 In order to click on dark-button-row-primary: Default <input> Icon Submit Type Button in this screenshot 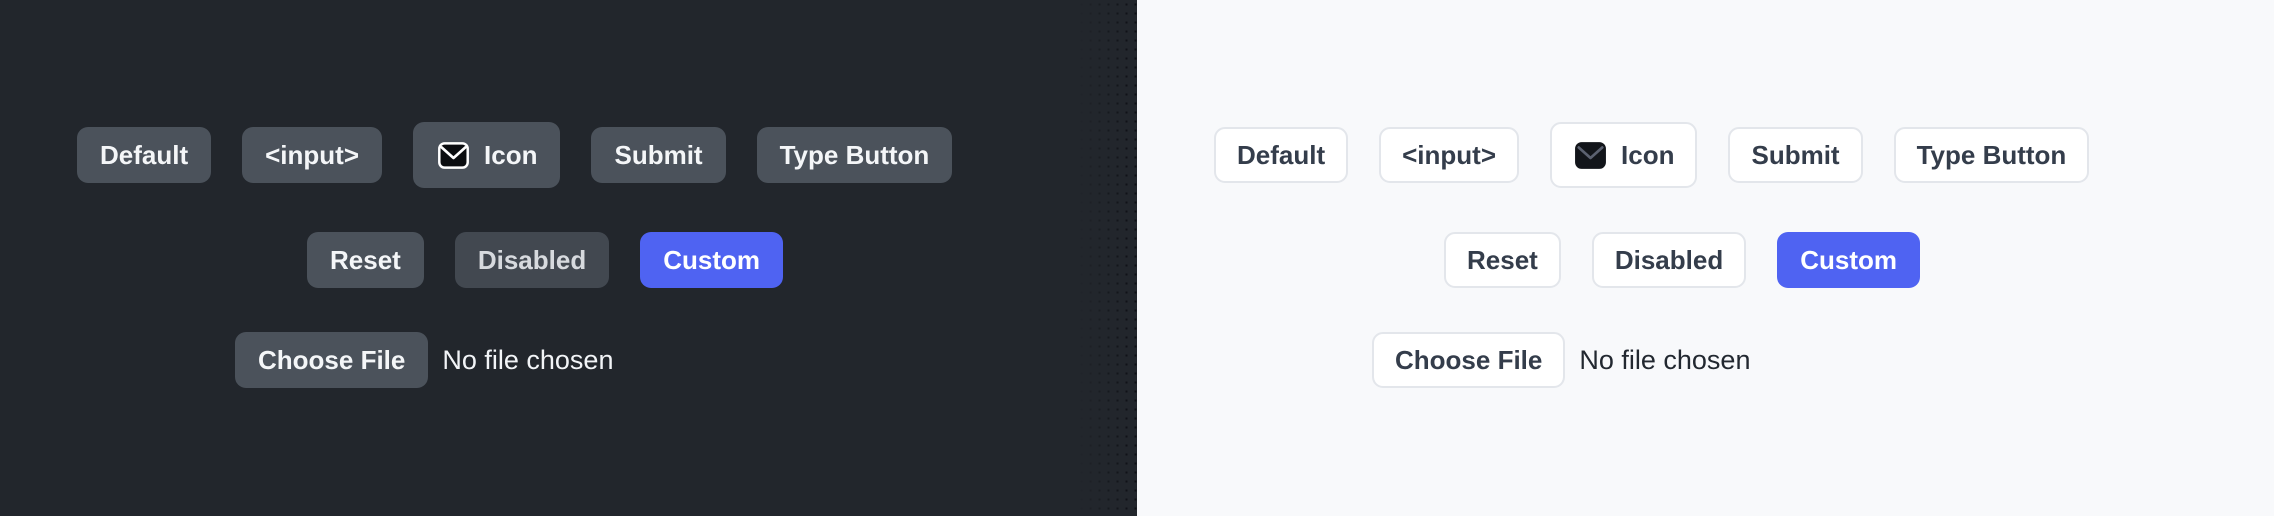, I will do `click(515, 155)`.